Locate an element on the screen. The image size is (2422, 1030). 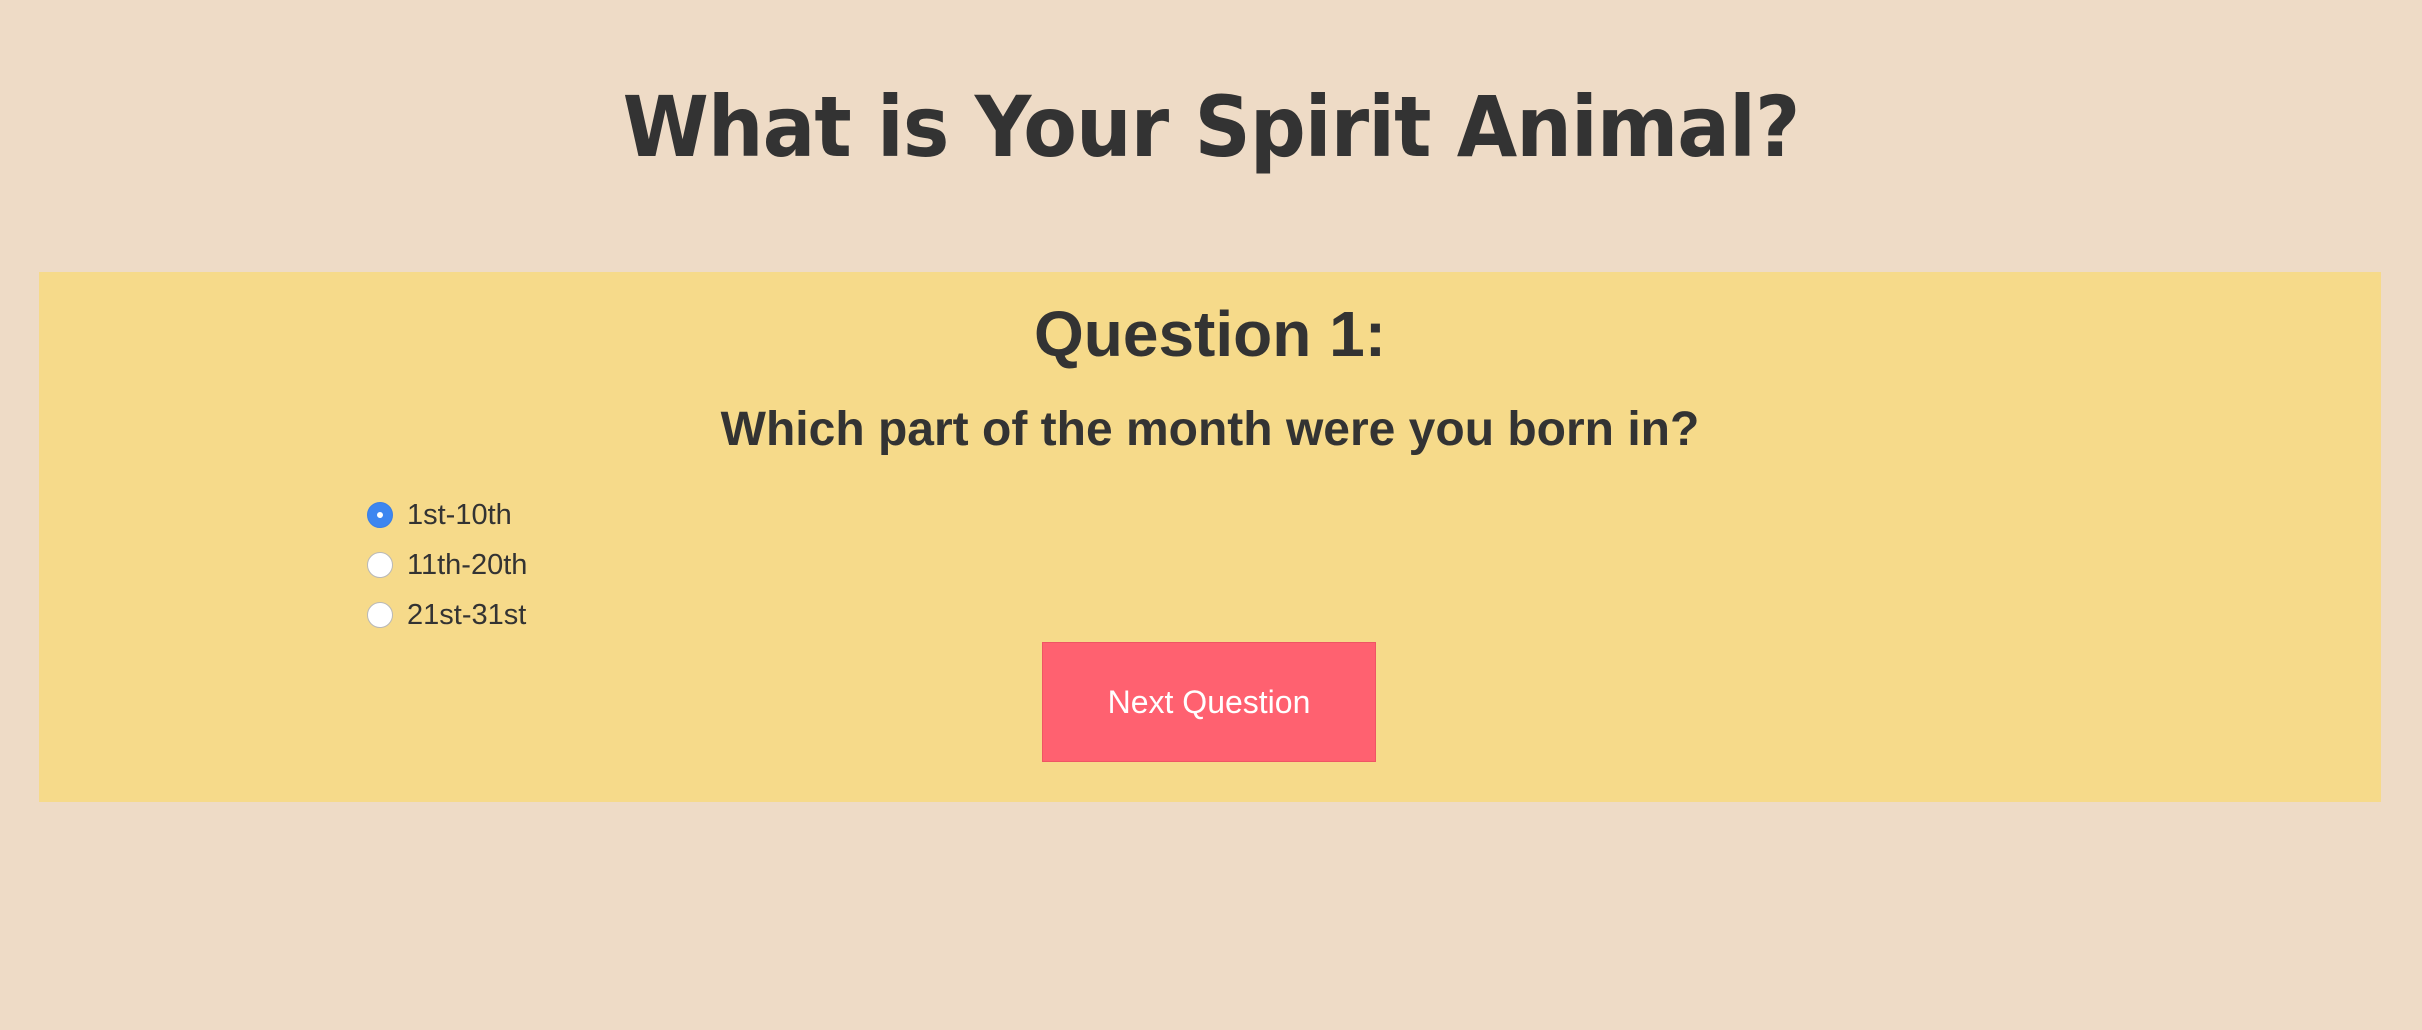
next-question-button: Next Question is located at coordinates (1209, 702).